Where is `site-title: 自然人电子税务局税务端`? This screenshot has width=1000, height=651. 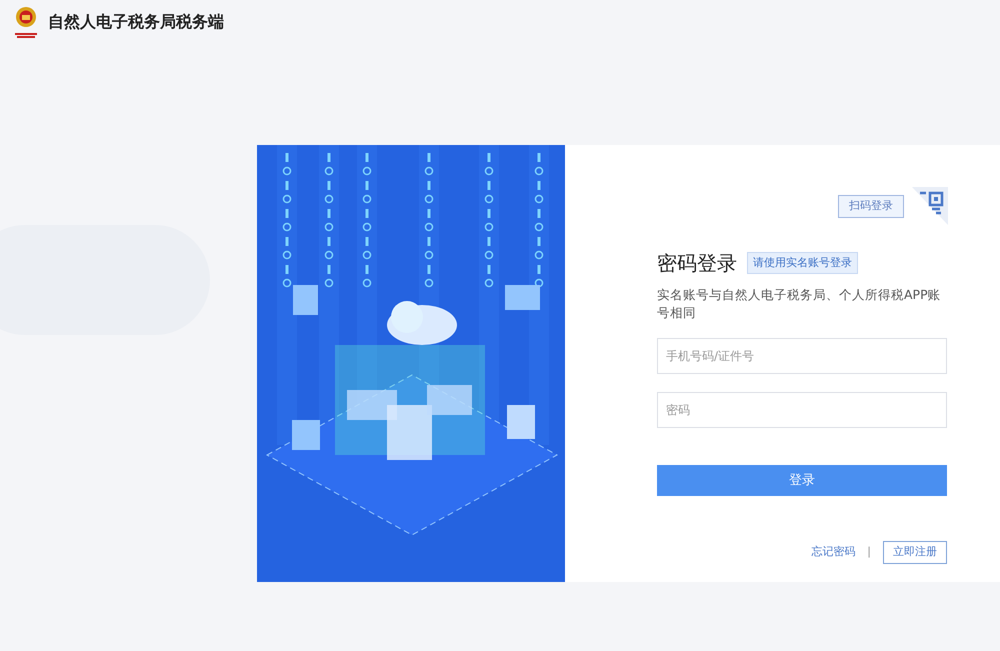
site-title: 自然人电子税务局税务端 is located at coordinates (136, 21).